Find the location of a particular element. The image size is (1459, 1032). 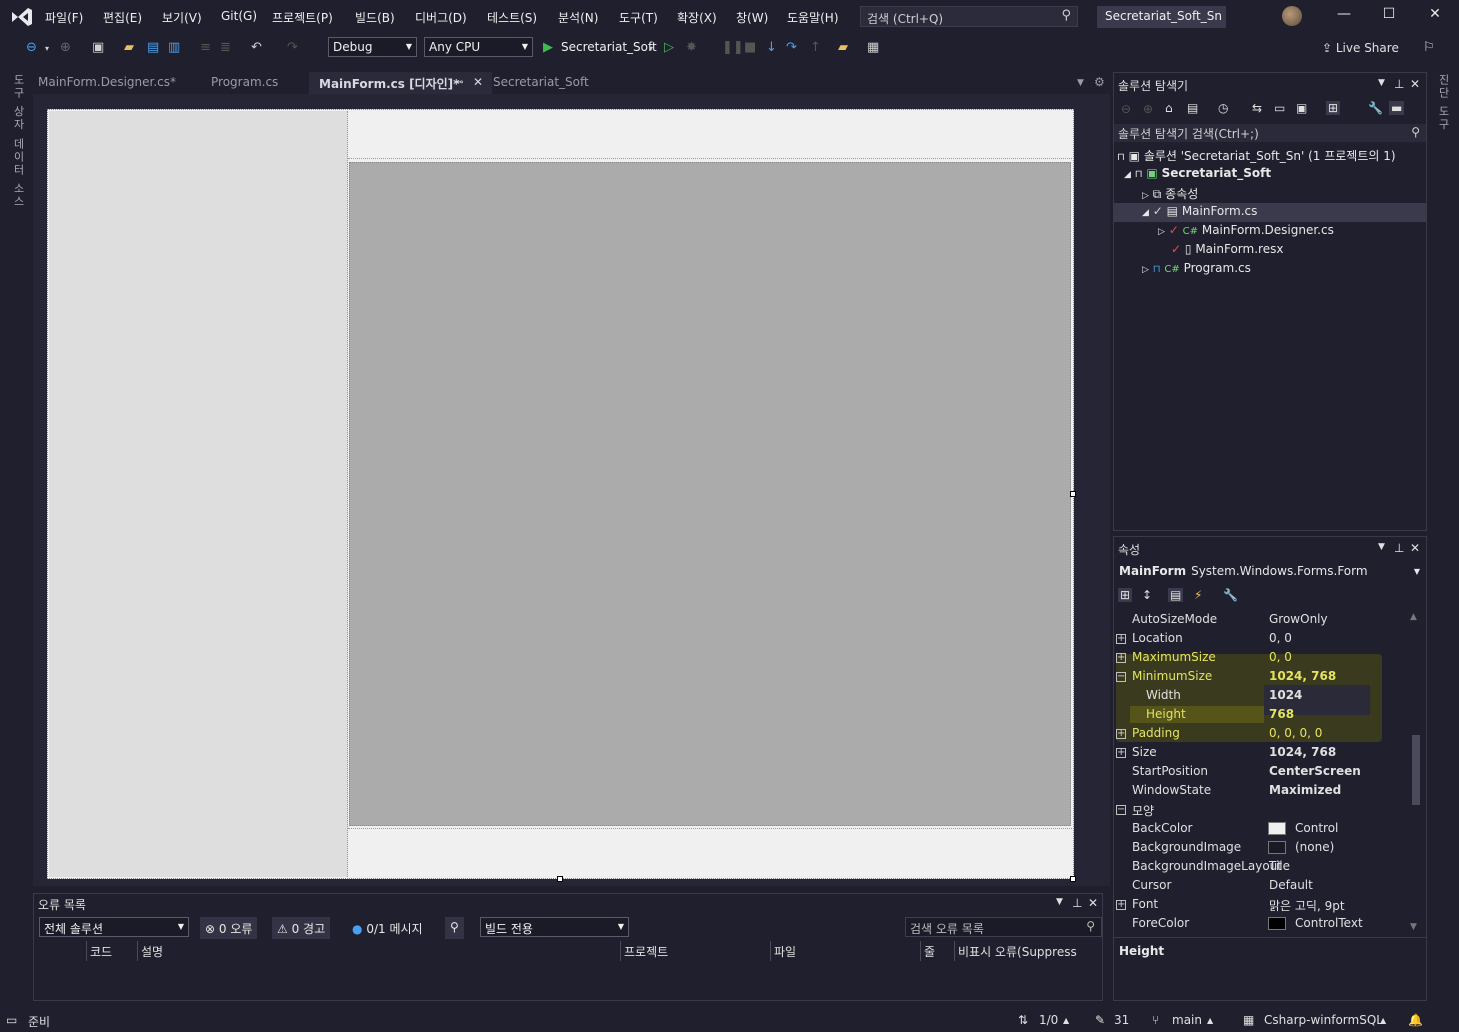

history-icon: ◷ is located at coordinates (1223, 108).